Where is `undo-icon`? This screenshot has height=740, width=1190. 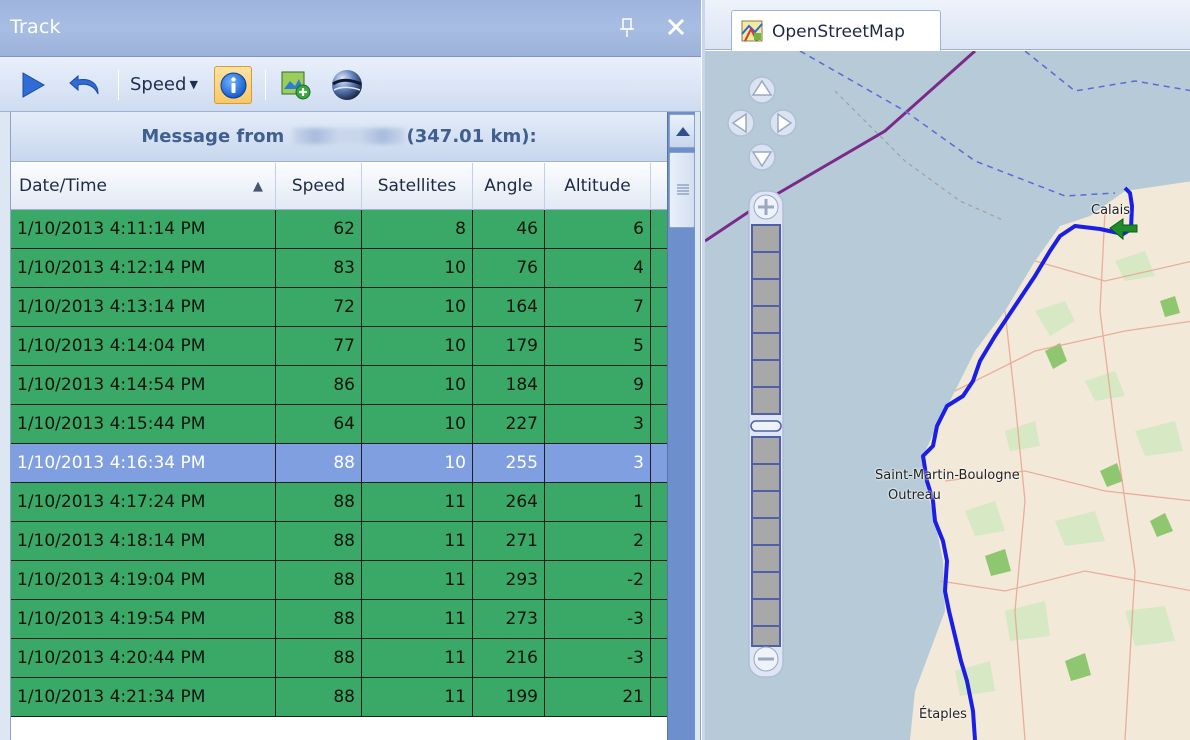
undo-icon is located at coordinates (85, 85).